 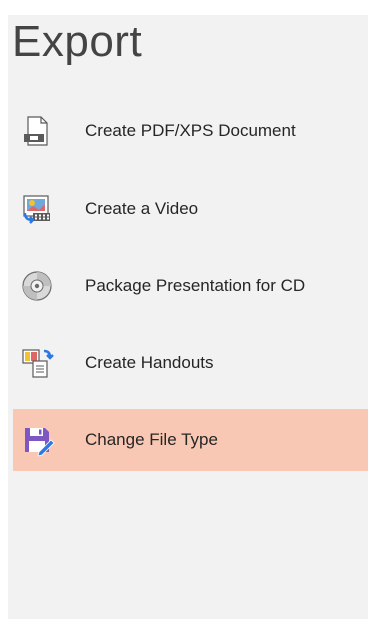 What do you see at coordinates (195, 285) in the screenshot?
I see `item-label: Package Presentation for CD` at bounding box center [195, 285].